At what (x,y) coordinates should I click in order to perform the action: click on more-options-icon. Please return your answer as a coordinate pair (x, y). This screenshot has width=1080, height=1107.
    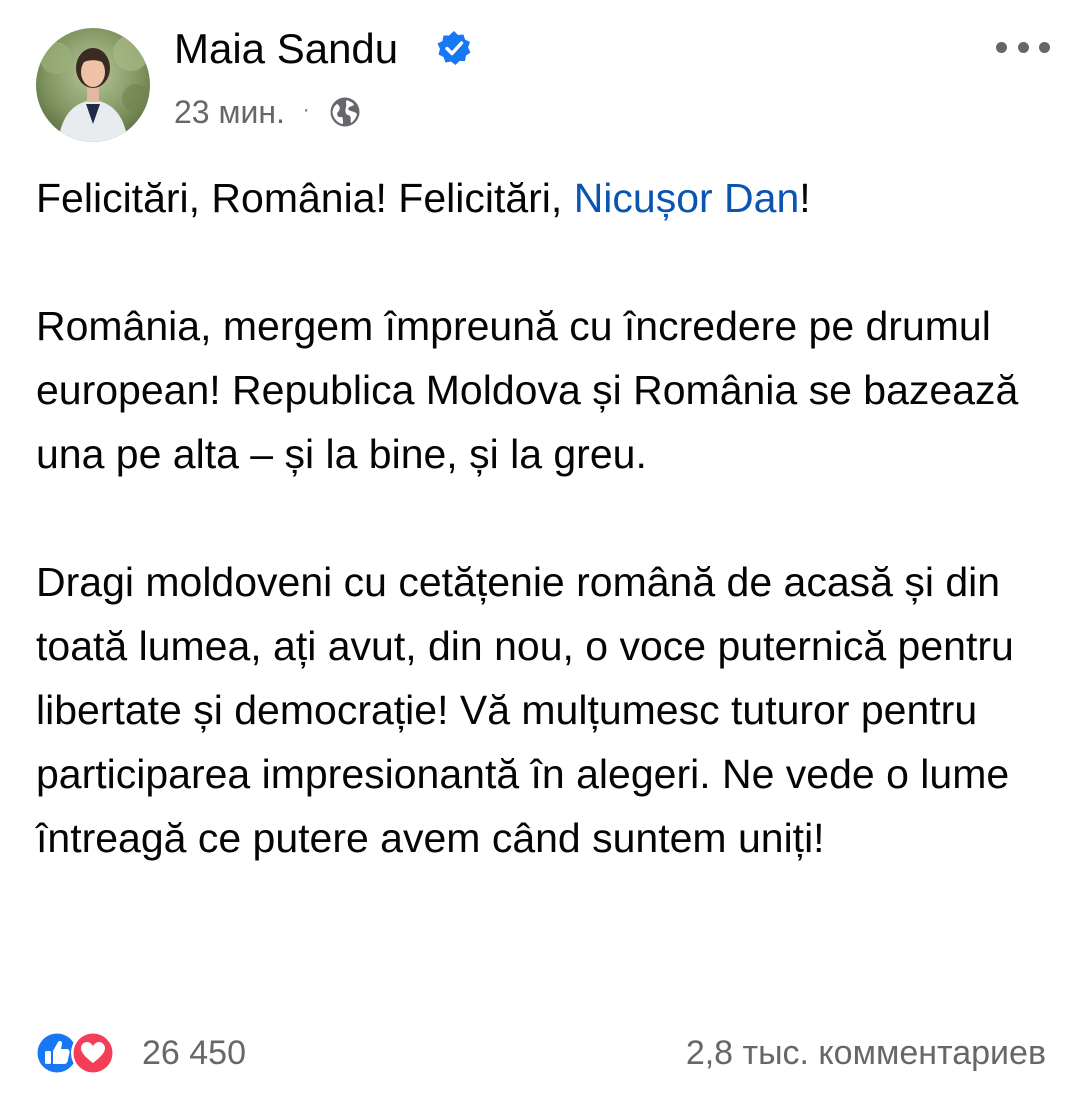
    Looking at the image, I should click on (1023, 47).